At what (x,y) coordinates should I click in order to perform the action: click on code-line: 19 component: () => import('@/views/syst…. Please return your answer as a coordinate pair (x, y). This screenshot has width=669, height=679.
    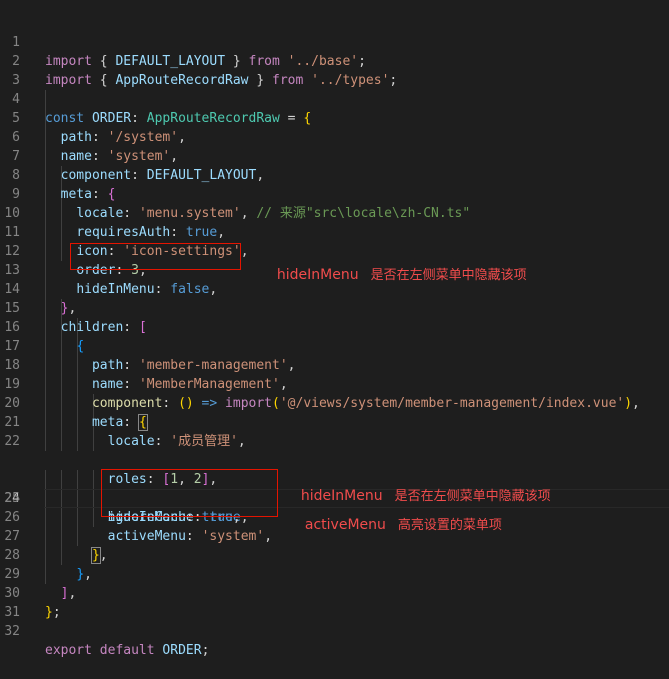
    Looking at the image, I should click on (334, 383).